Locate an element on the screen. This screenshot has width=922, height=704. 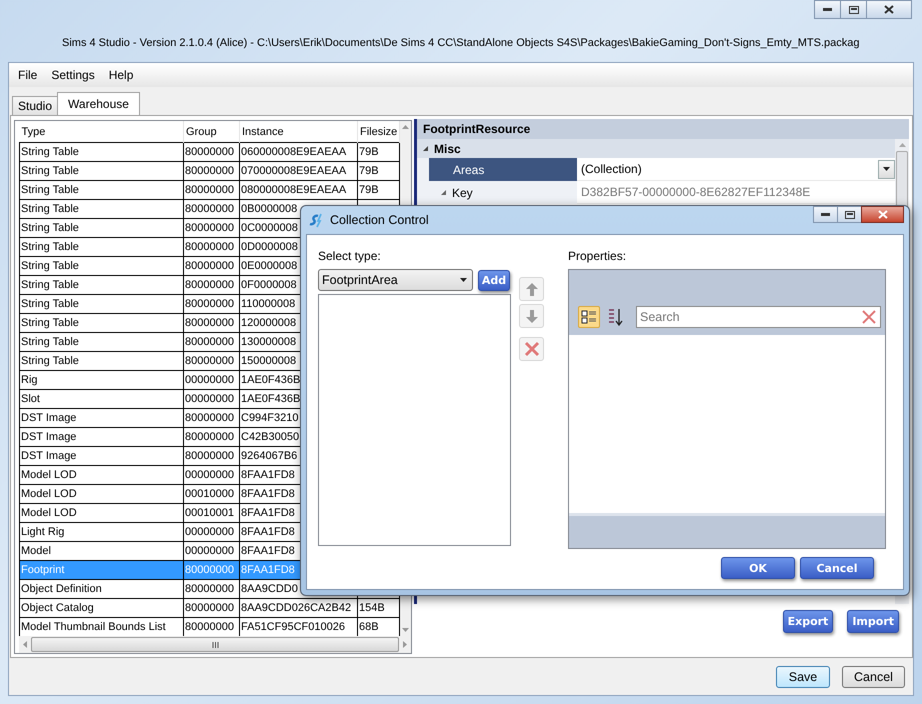
category-list-icon is located at coordinates (589, 317).